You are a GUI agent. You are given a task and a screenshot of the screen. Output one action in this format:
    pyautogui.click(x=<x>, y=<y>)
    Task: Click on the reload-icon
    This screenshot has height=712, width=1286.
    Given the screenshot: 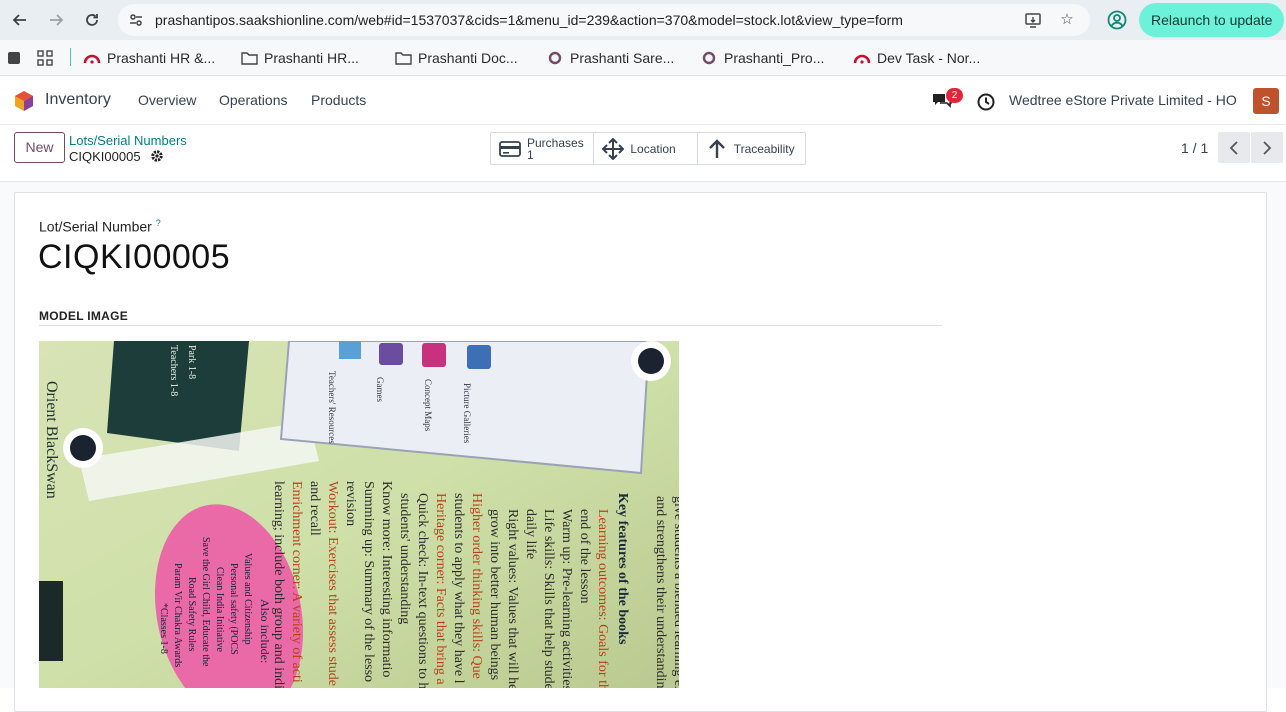 What is the action you would take?
    pyautogui.click(x=92, y=20)
    